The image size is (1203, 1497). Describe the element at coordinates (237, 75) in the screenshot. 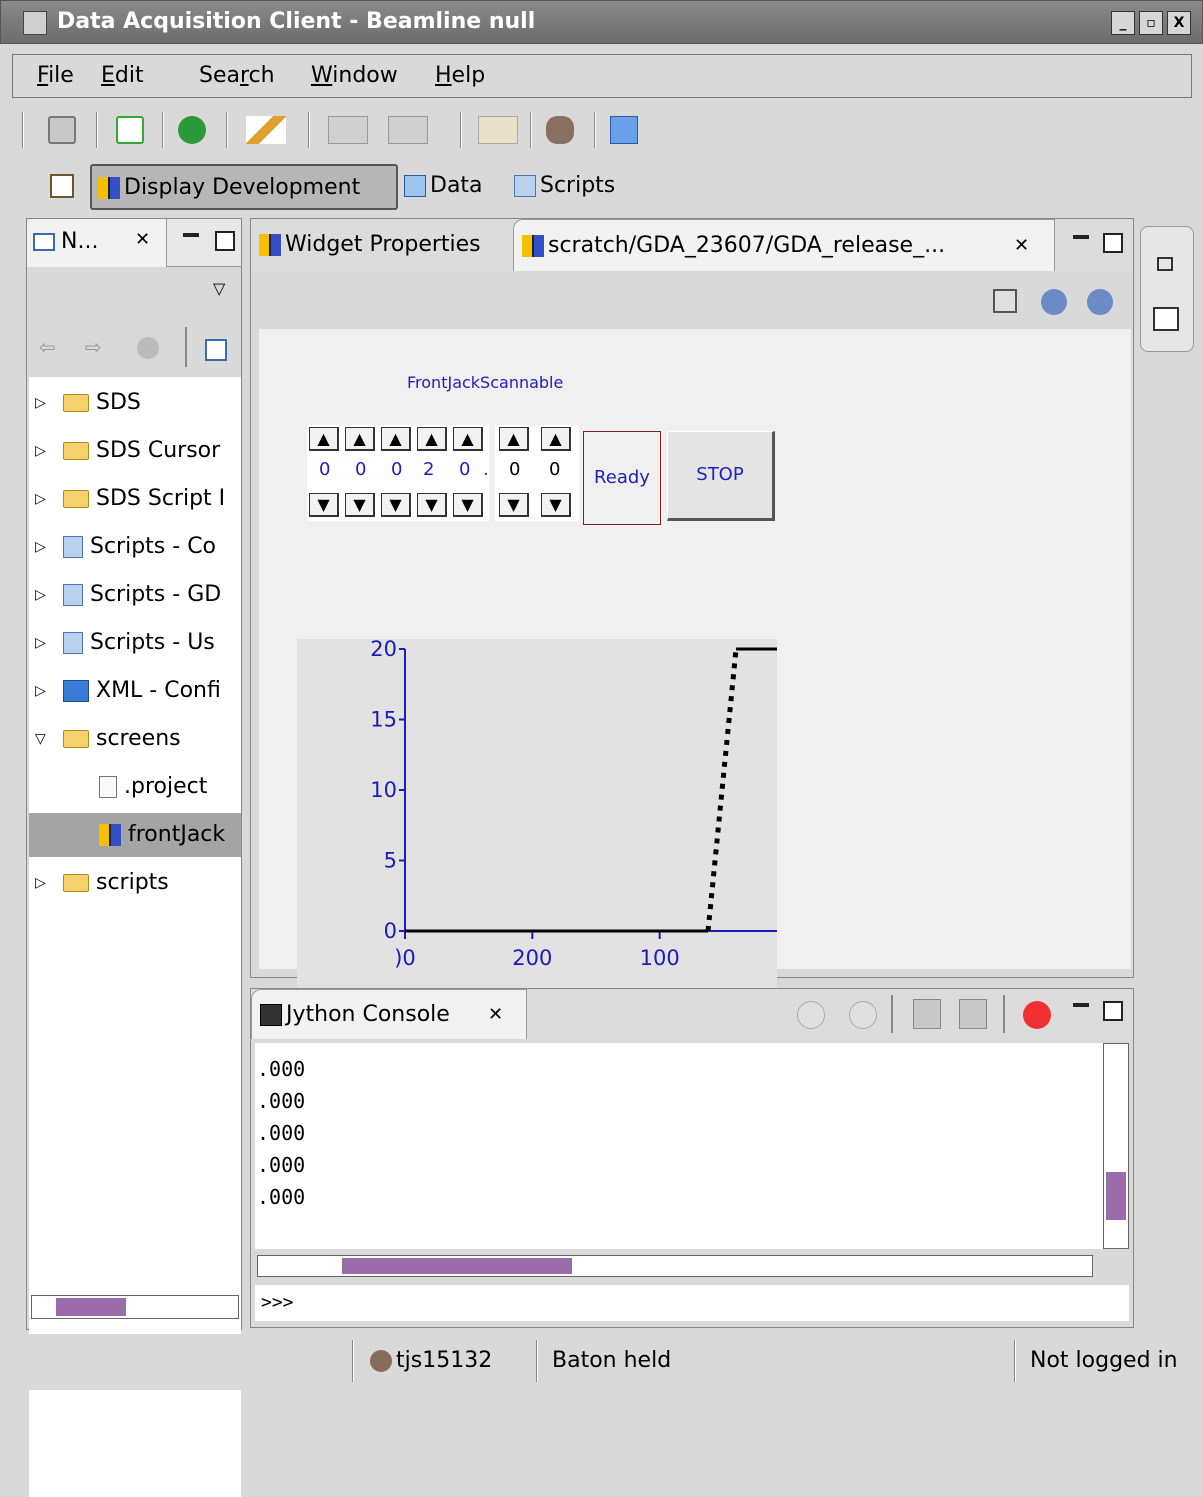

I see `menu-search: Search` at that location.